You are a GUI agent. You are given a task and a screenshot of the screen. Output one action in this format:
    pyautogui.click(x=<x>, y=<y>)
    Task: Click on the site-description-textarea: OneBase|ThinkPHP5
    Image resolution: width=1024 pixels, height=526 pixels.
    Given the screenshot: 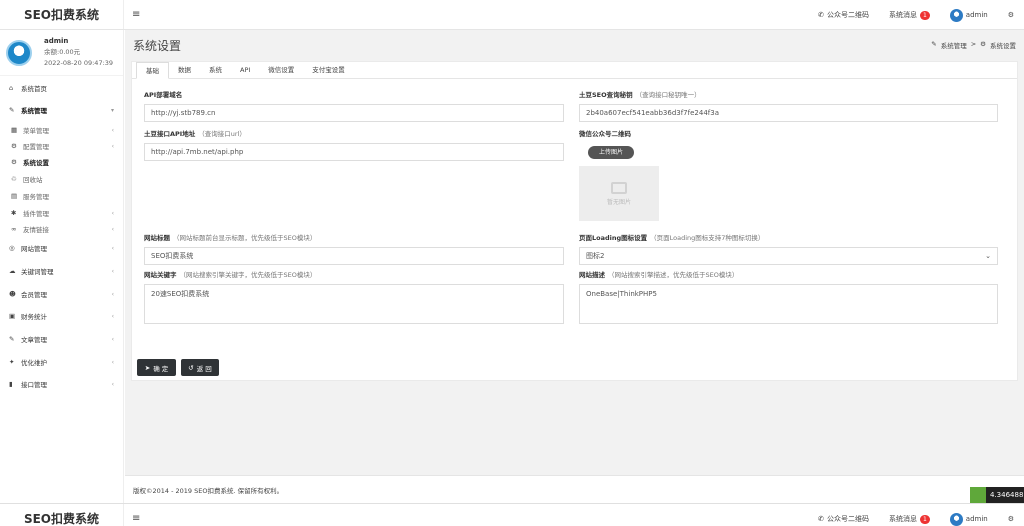 What is the action you would take?
    pyautogui.click(x=788, y=304)
    